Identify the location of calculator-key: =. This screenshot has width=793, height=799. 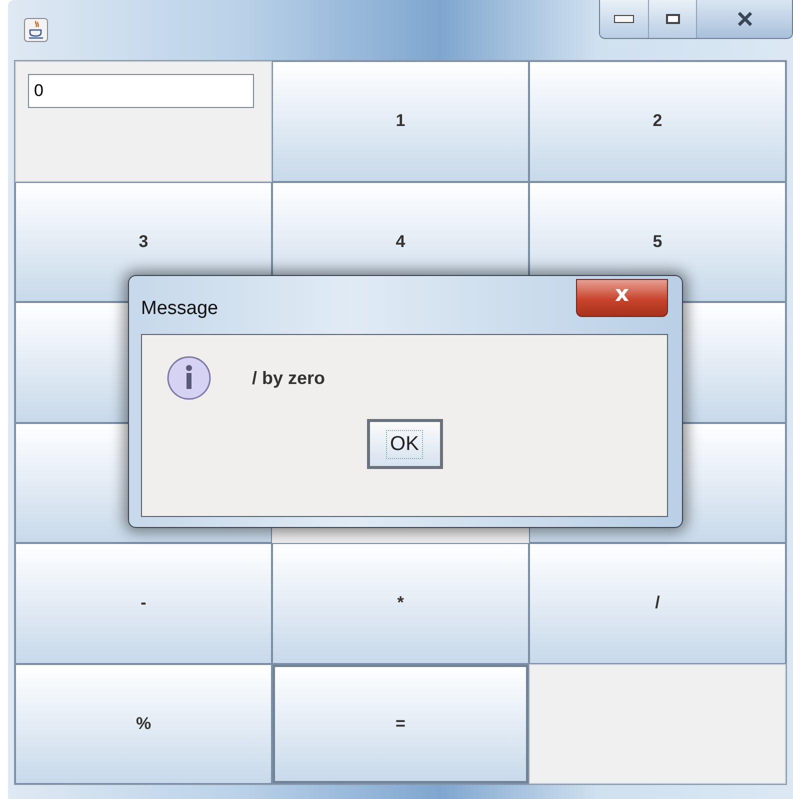
(400, 724).